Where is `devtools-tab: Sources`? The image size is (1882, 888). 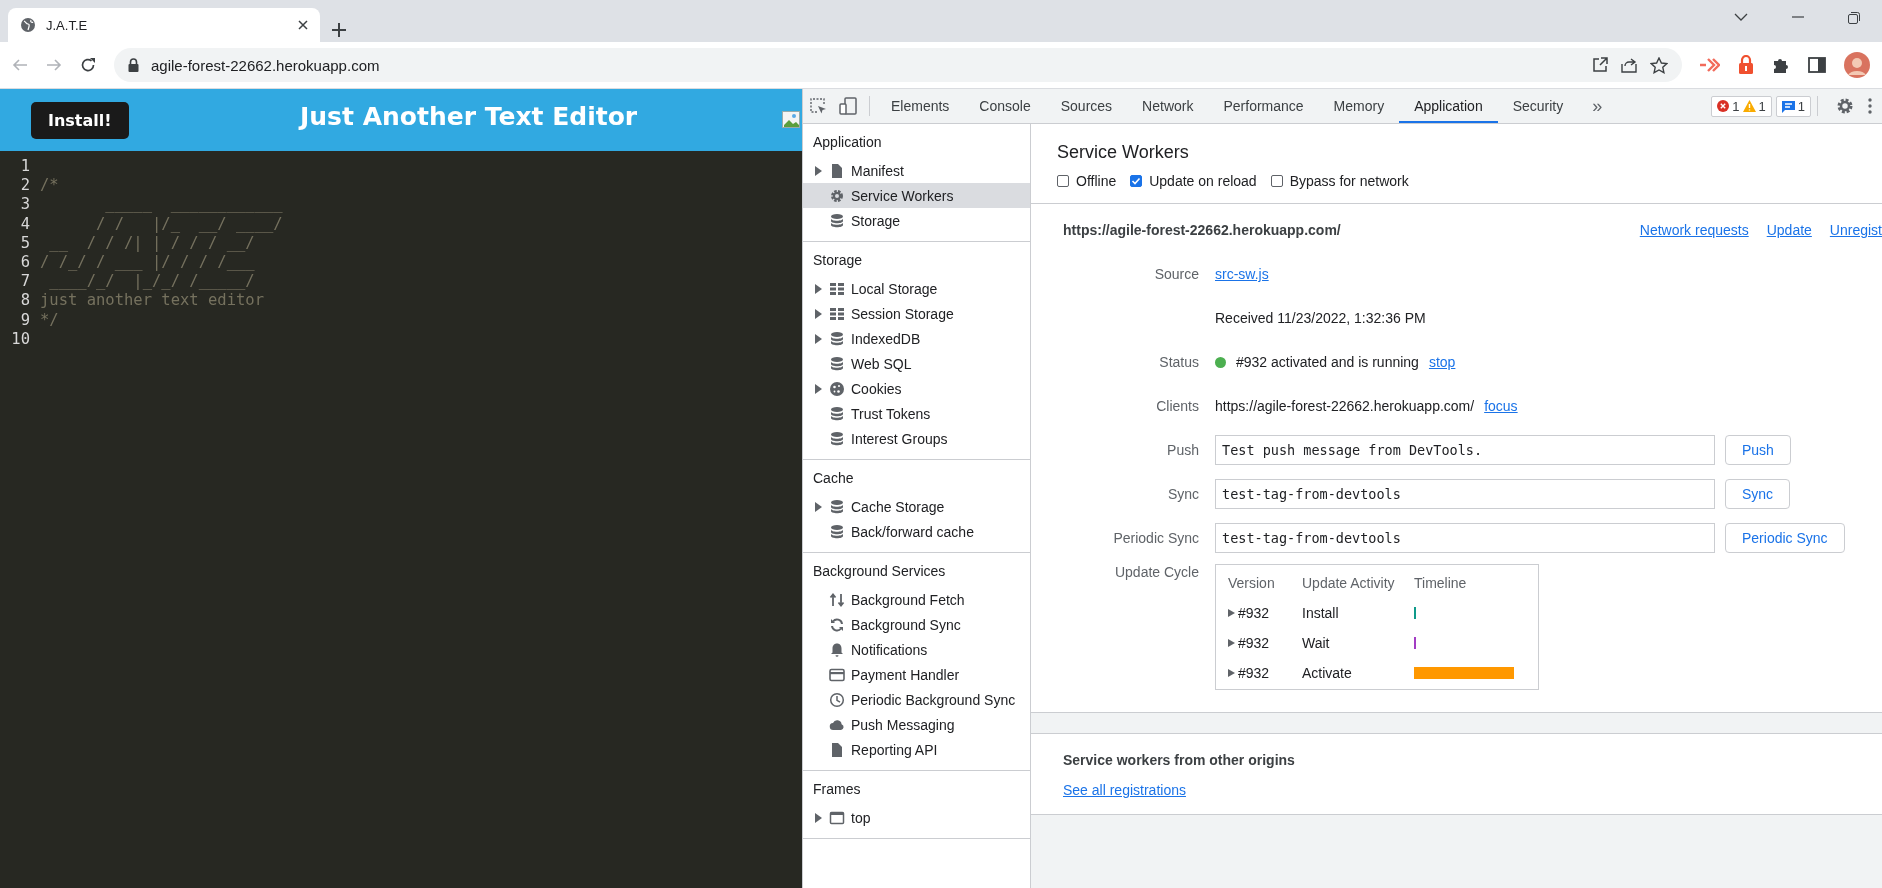 devtools-tab: Sources is located at coordinates (1086, 106).